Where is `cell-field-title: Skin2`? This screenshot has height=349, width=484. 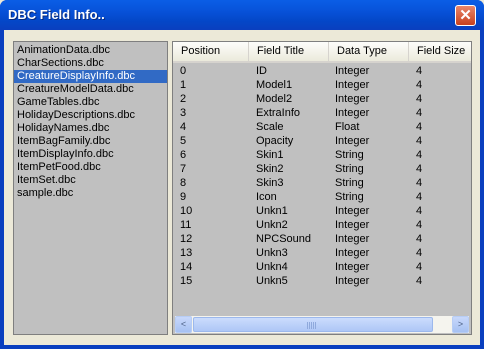
cell-field-title: Skin2 is located at coordinates (270, 169).